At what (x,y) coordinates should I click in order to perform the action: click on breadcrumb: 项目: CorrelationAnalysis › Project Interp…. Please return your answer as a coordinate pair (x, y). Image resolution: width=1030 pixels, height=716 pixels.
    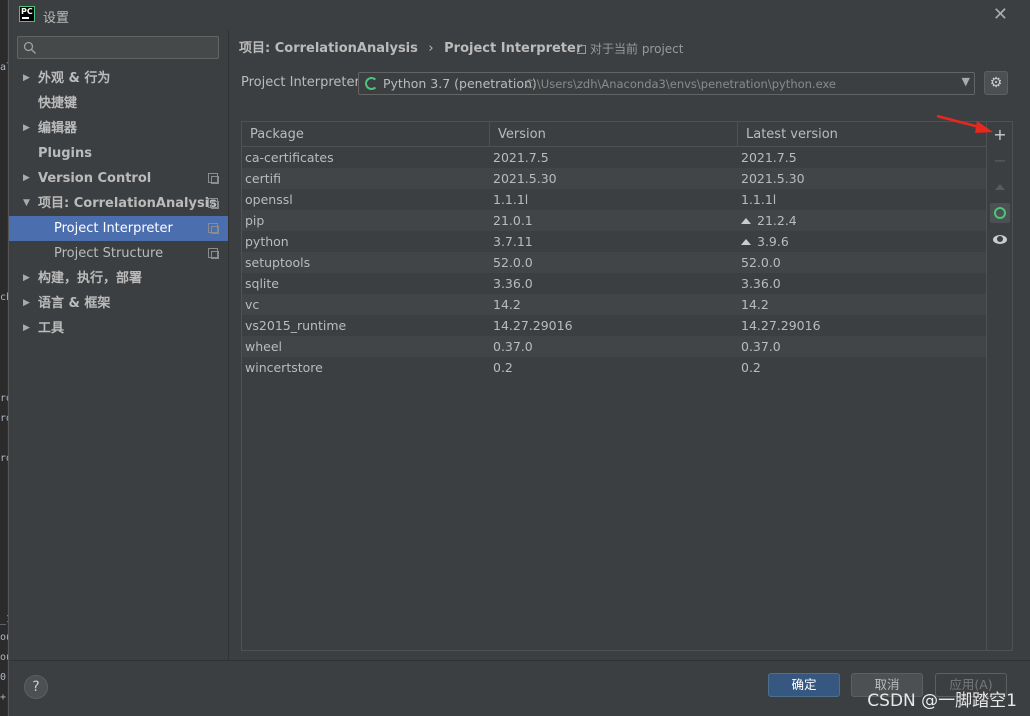
    Looking at the image, I should click on (410, 46).